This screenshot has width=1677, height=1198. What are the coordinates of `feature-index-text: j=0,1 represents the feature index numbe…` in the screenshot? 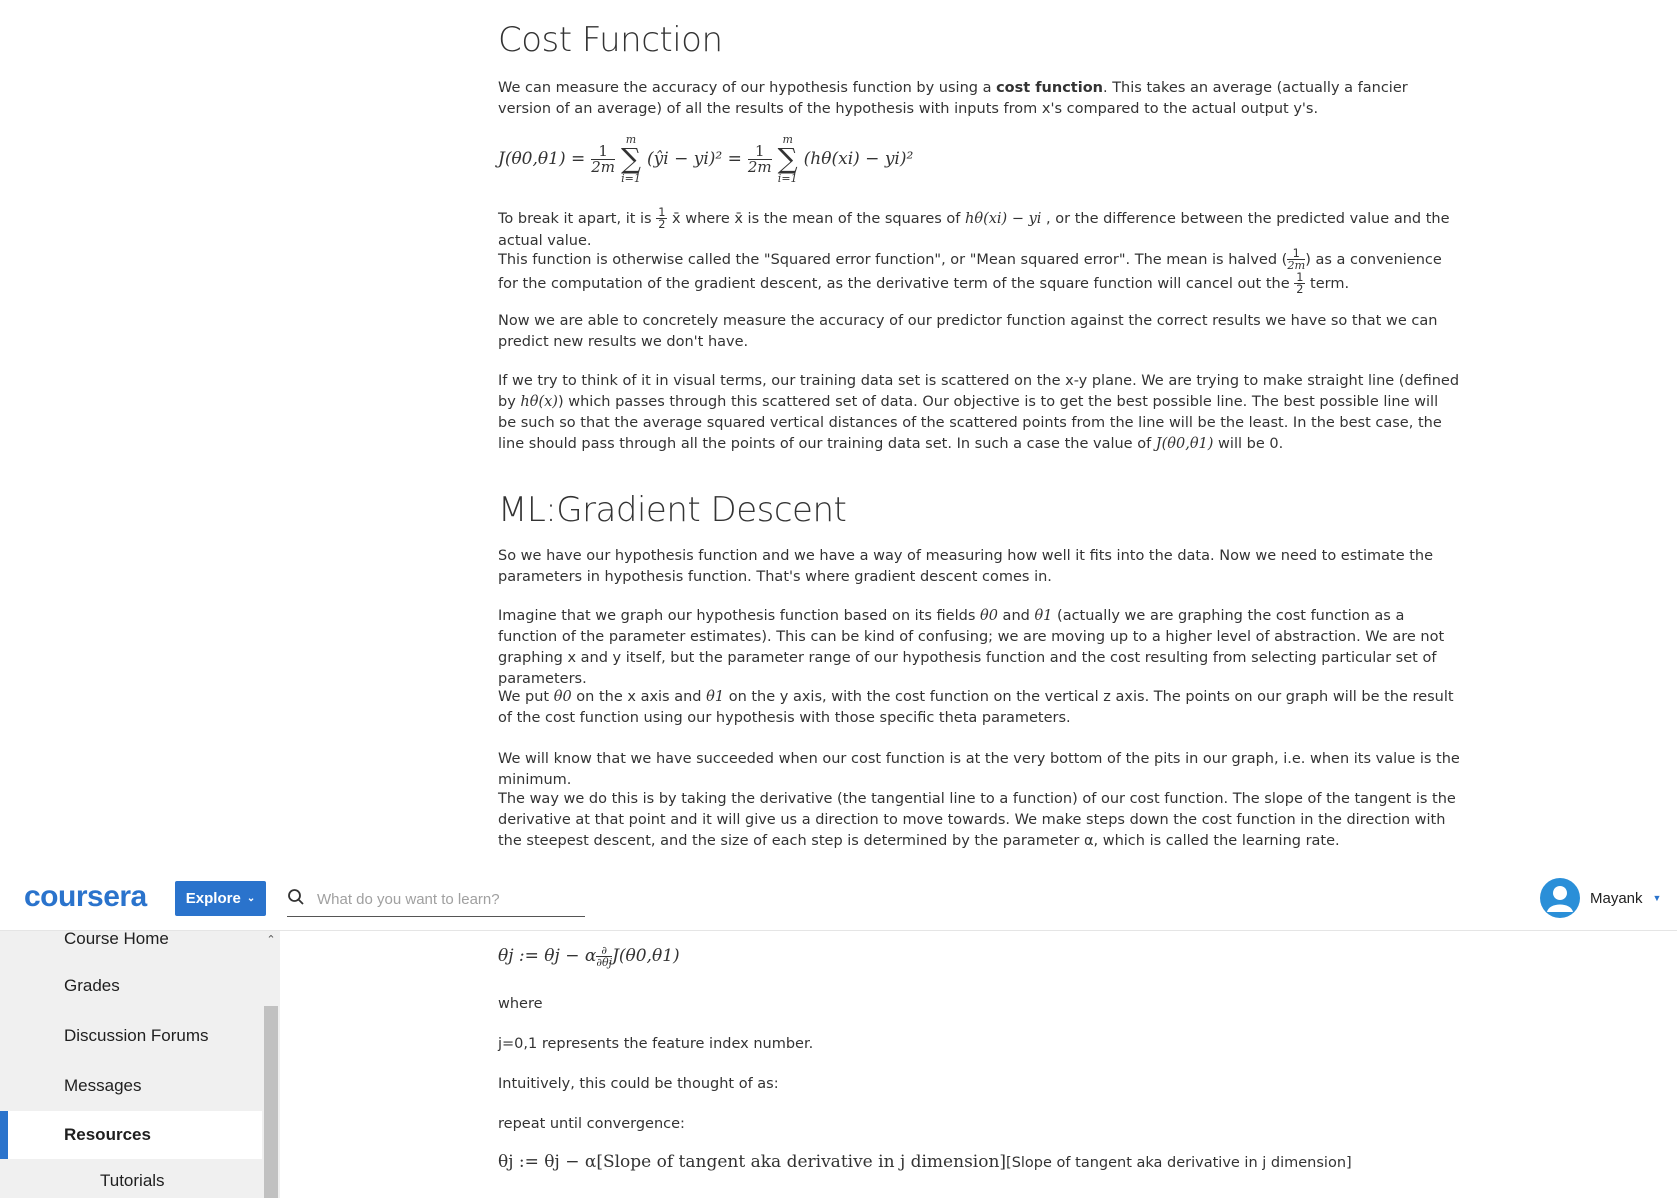 It's located at (656, 1044).